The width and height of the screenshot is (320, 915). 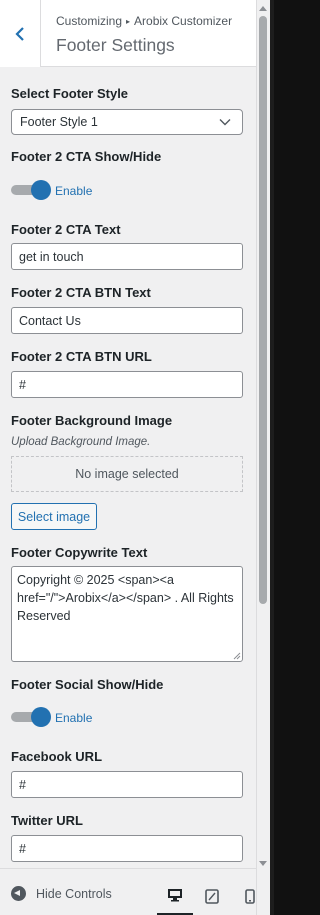 I want to click on cta-toggle-state: Enable, so click(x=74, y=191).